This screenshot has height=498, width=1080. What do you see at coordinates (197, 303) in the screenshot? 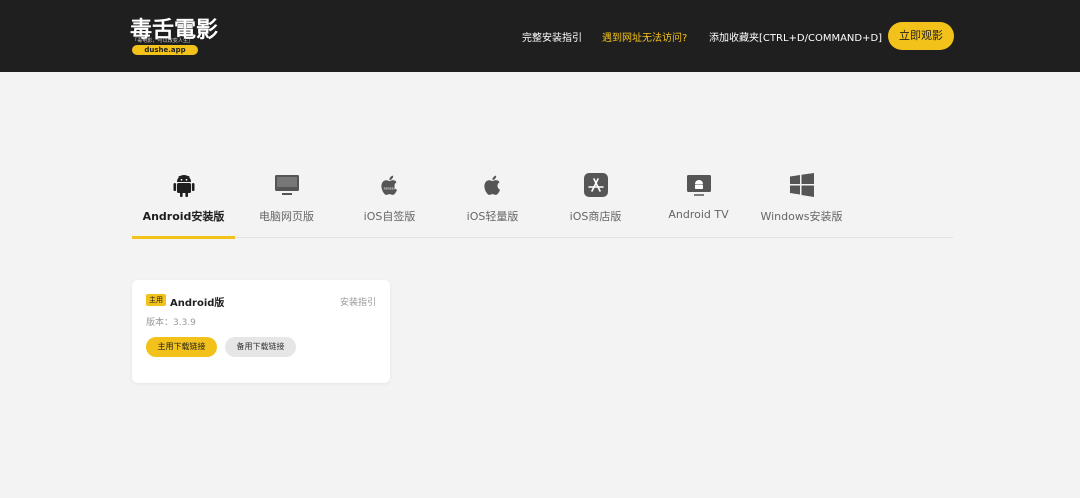
I see `card-title: Android版` at bounding box center [197, 303].